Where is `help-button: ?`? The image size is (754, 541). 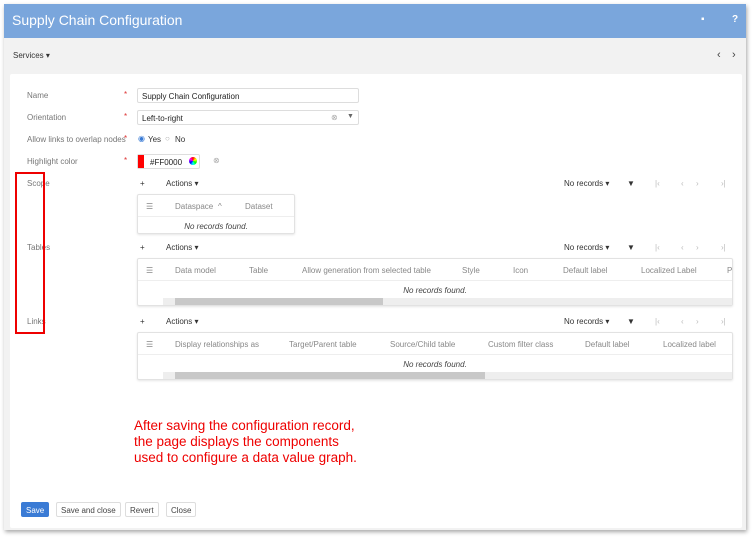
help-button: ? is located at coordinates (735, 19).